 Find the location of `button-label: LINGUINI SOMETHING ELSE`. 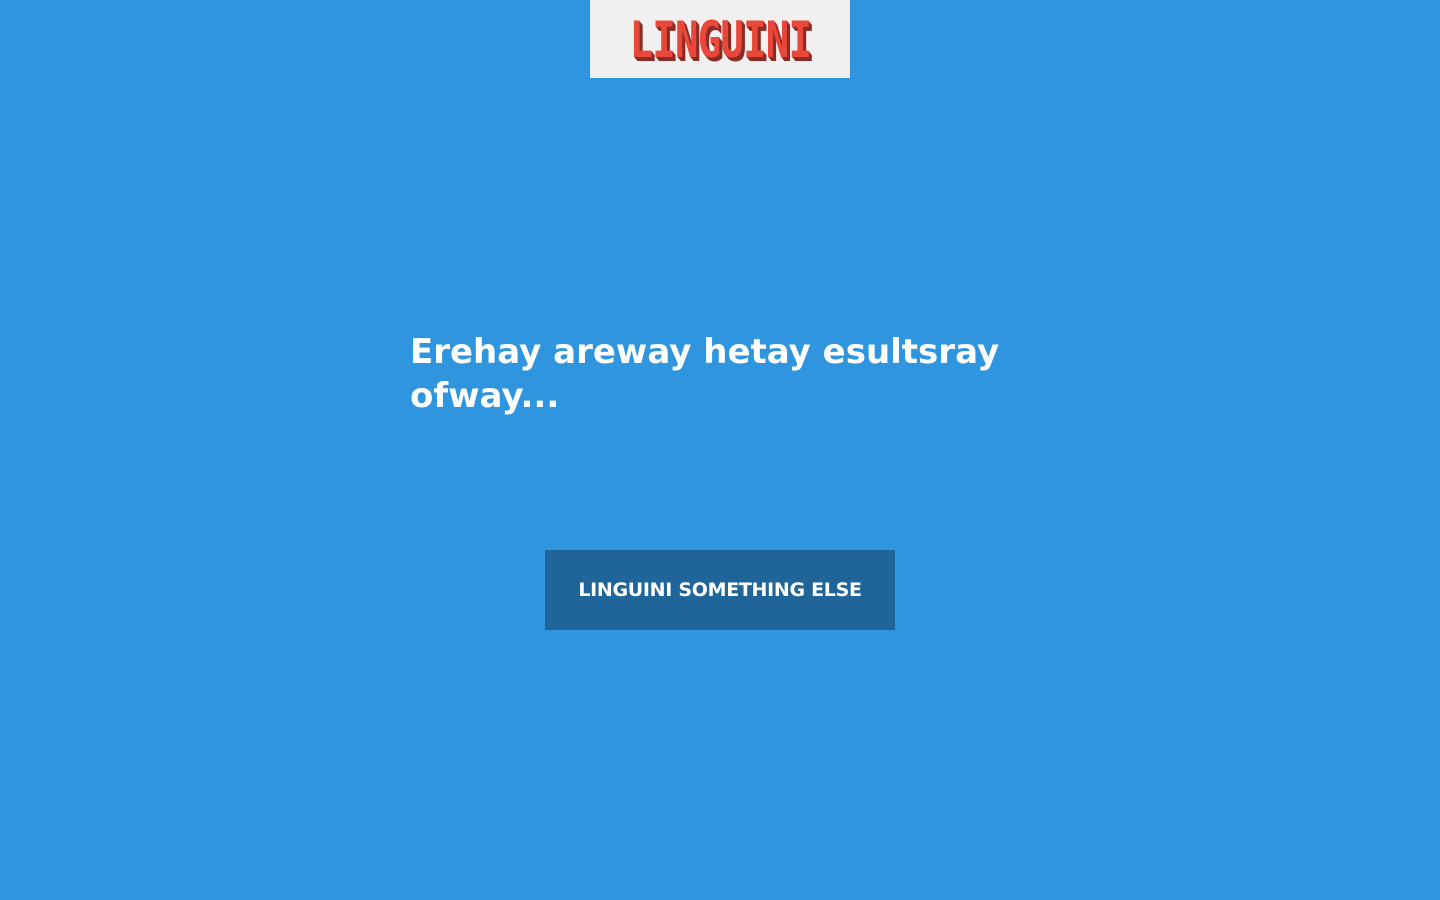

button-label: LINGUINI SOMETHING ELSE is located at coordinates (720, 590).